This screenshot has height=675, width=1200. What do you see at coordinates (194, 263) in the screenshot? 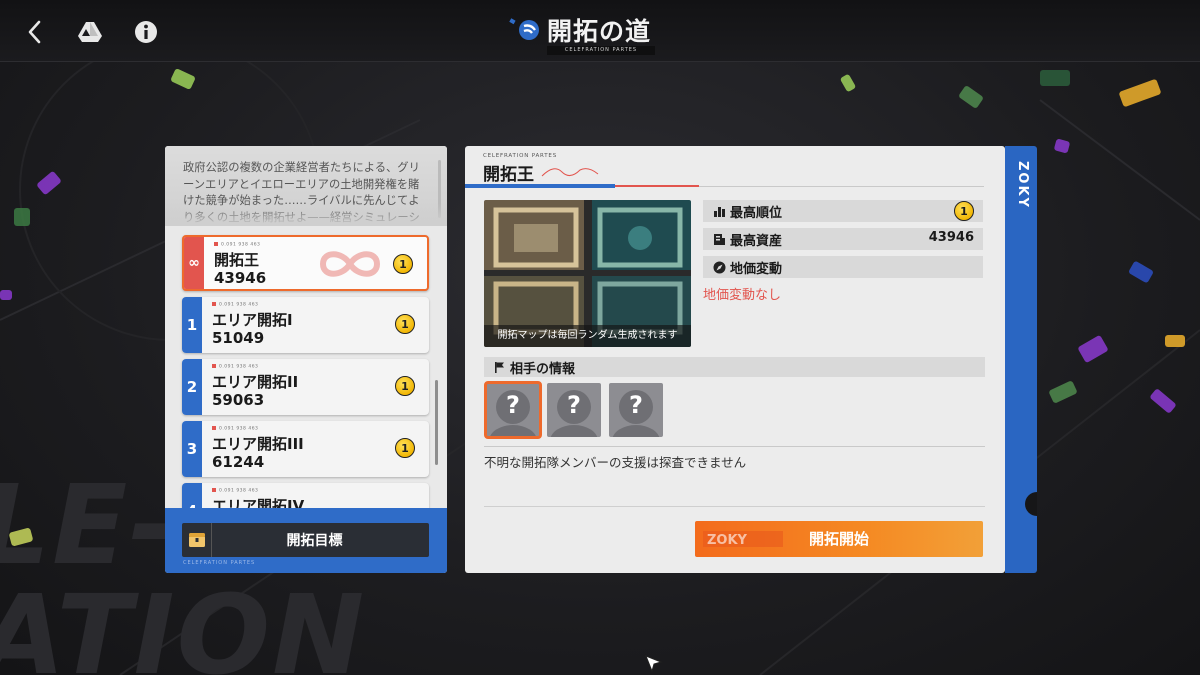
I see `route-badge: ∞` at bounding box center [194, 263].